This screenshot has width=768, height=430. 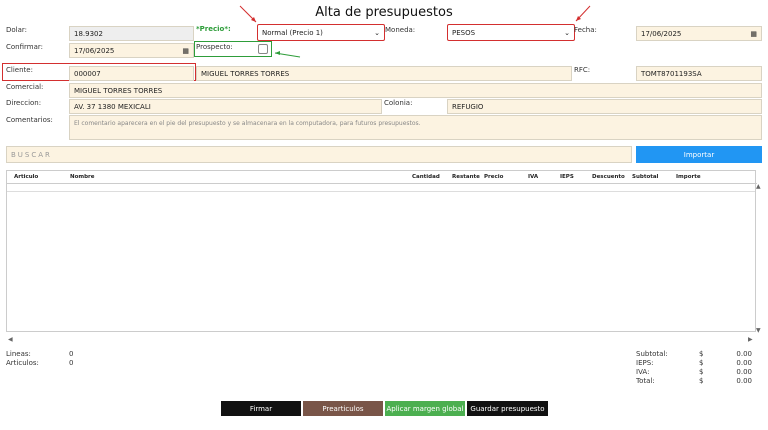 I want to click on page-title: Alta de presupuestos, so click(x=384, y=12).